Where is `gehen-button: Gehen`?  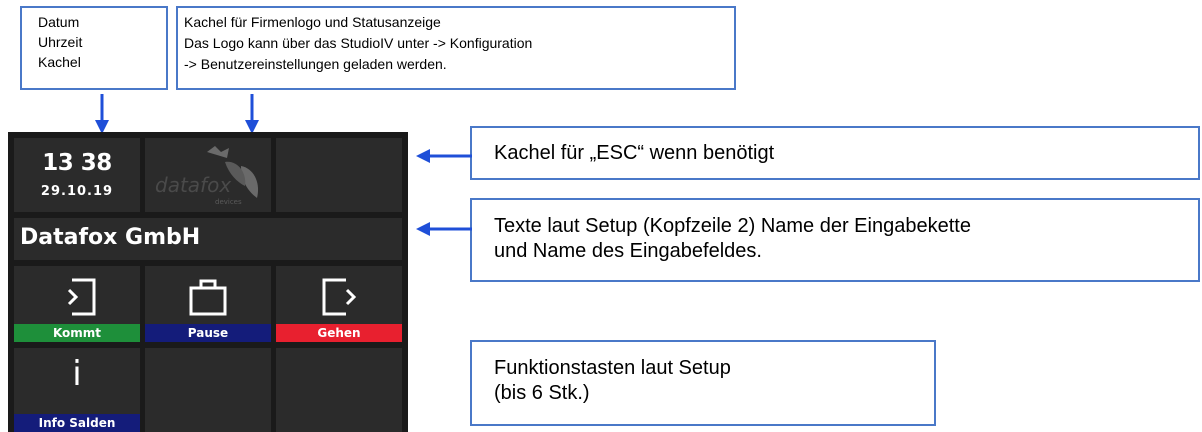
gehen-button: Gehen is located at coordinates (339, 304).